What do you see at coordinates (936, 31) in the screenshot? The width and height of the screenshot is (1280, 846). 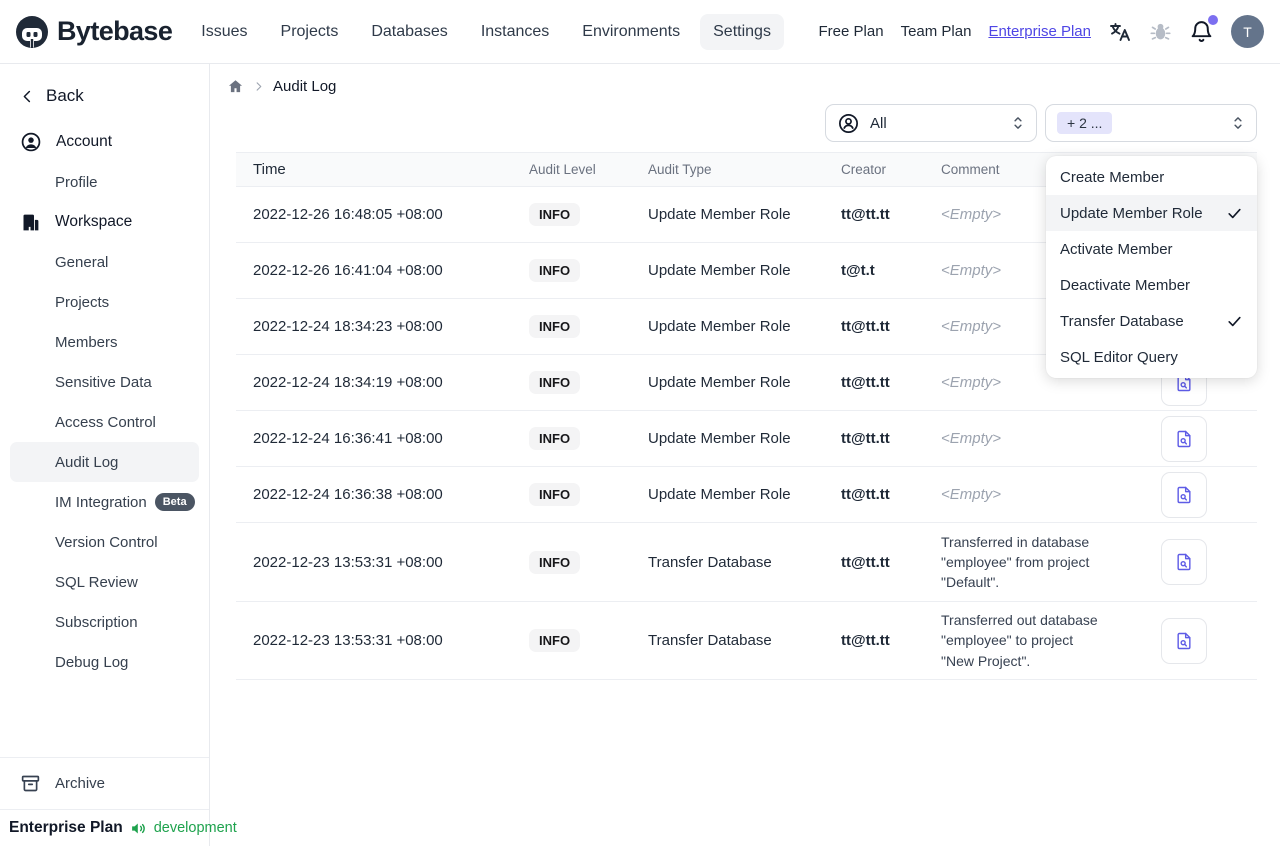 I see `team-plan-link: Team Plan` at bounding box center [936, 31].